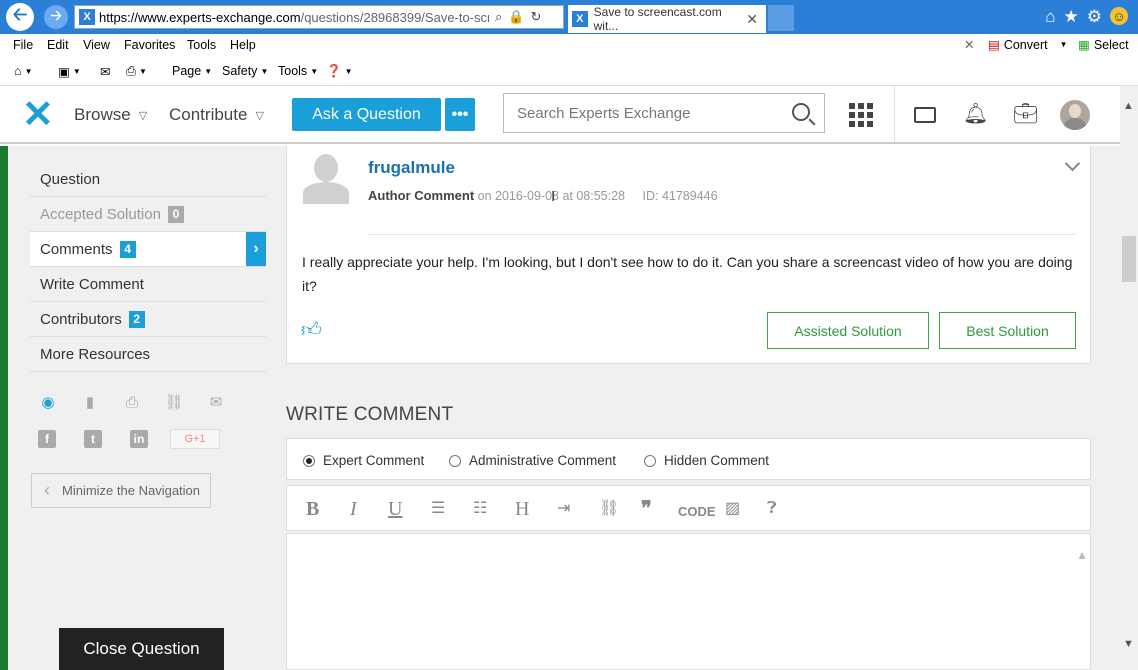  What do you see at coordinates (460, 114) in the screenshot?
I see `more-options-button: •••` at bounding box center [460, 114].